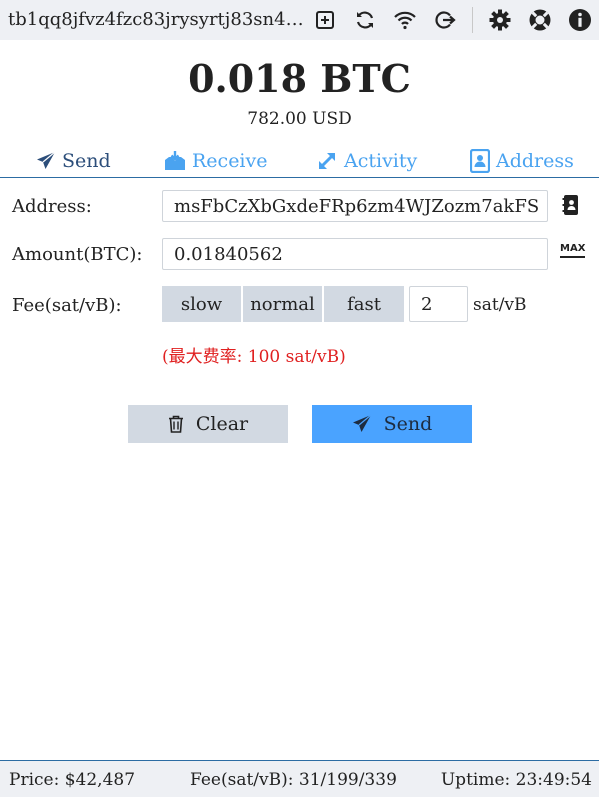 The image size is (599, 797). What do you see at coordinates (408, 424) in the screenshot?
I see `send-button-label: Send` at bounding box center [408, 424].